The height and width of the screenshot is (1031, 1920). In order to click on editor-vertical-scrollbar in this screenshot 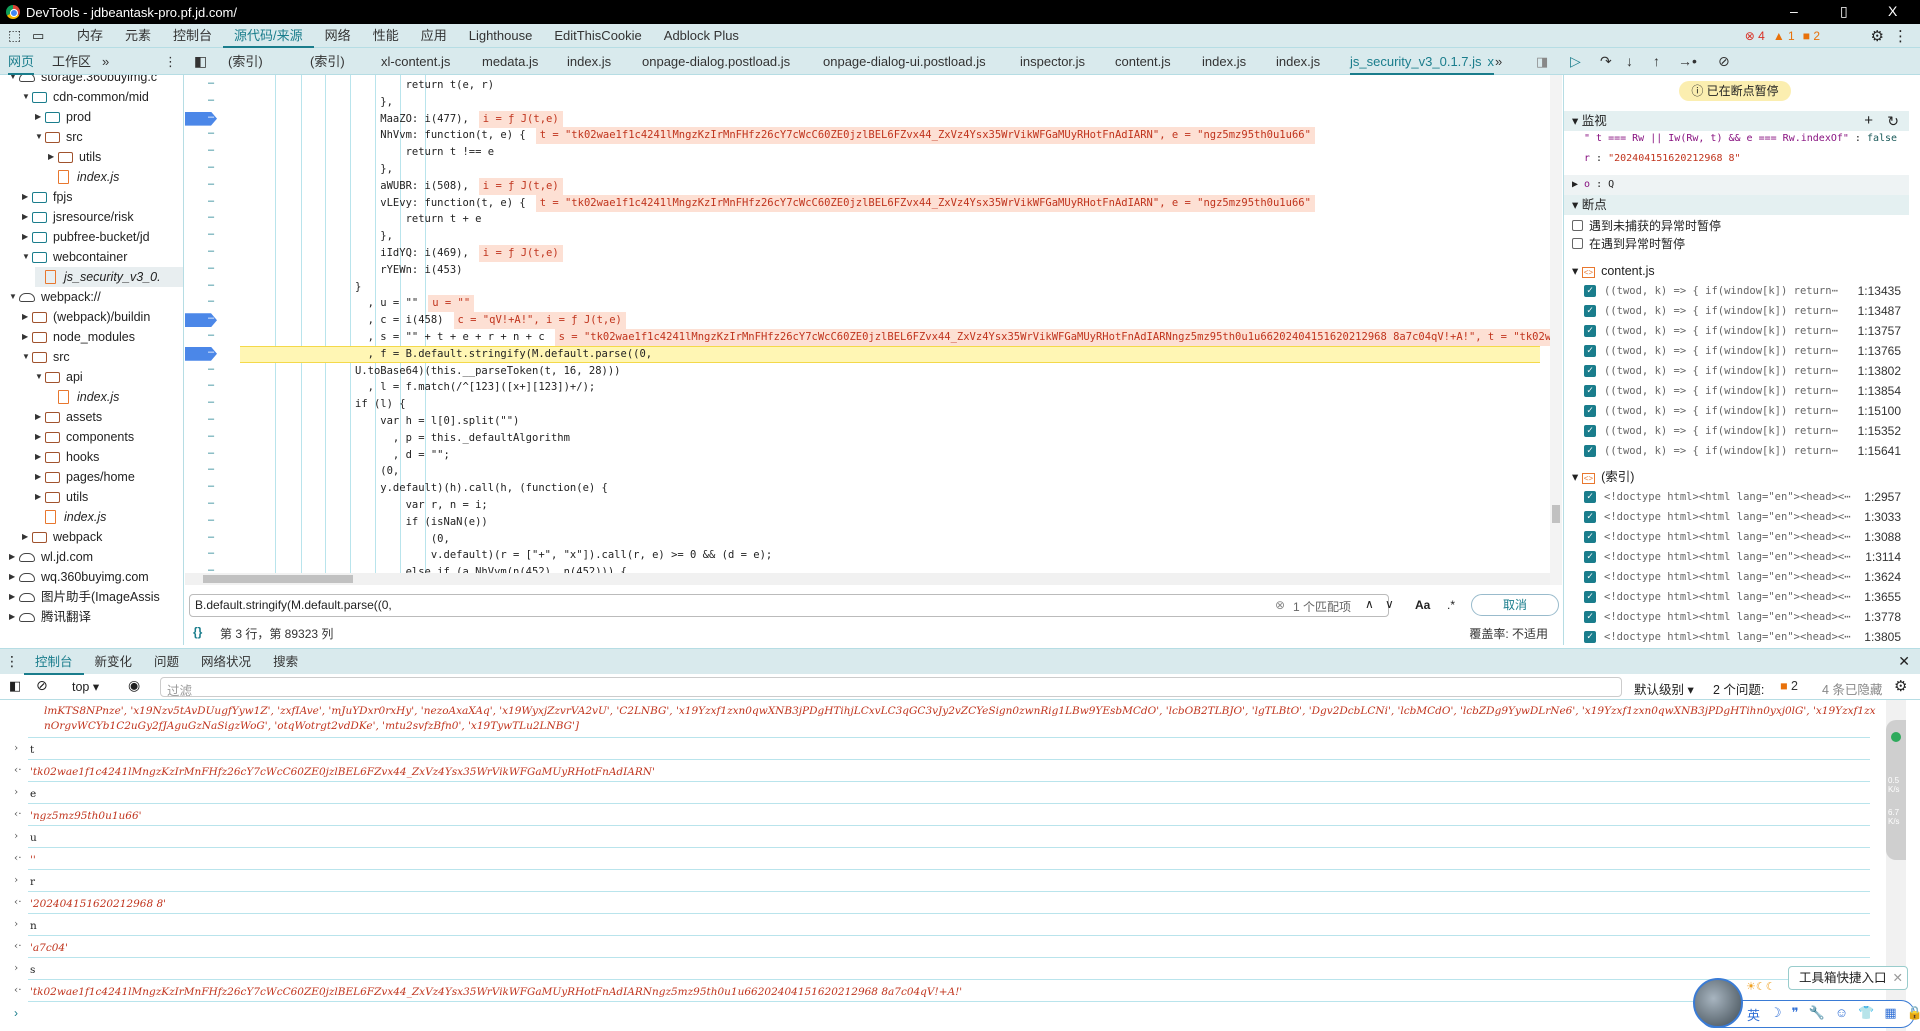, I will do `click(1556, 330)`.